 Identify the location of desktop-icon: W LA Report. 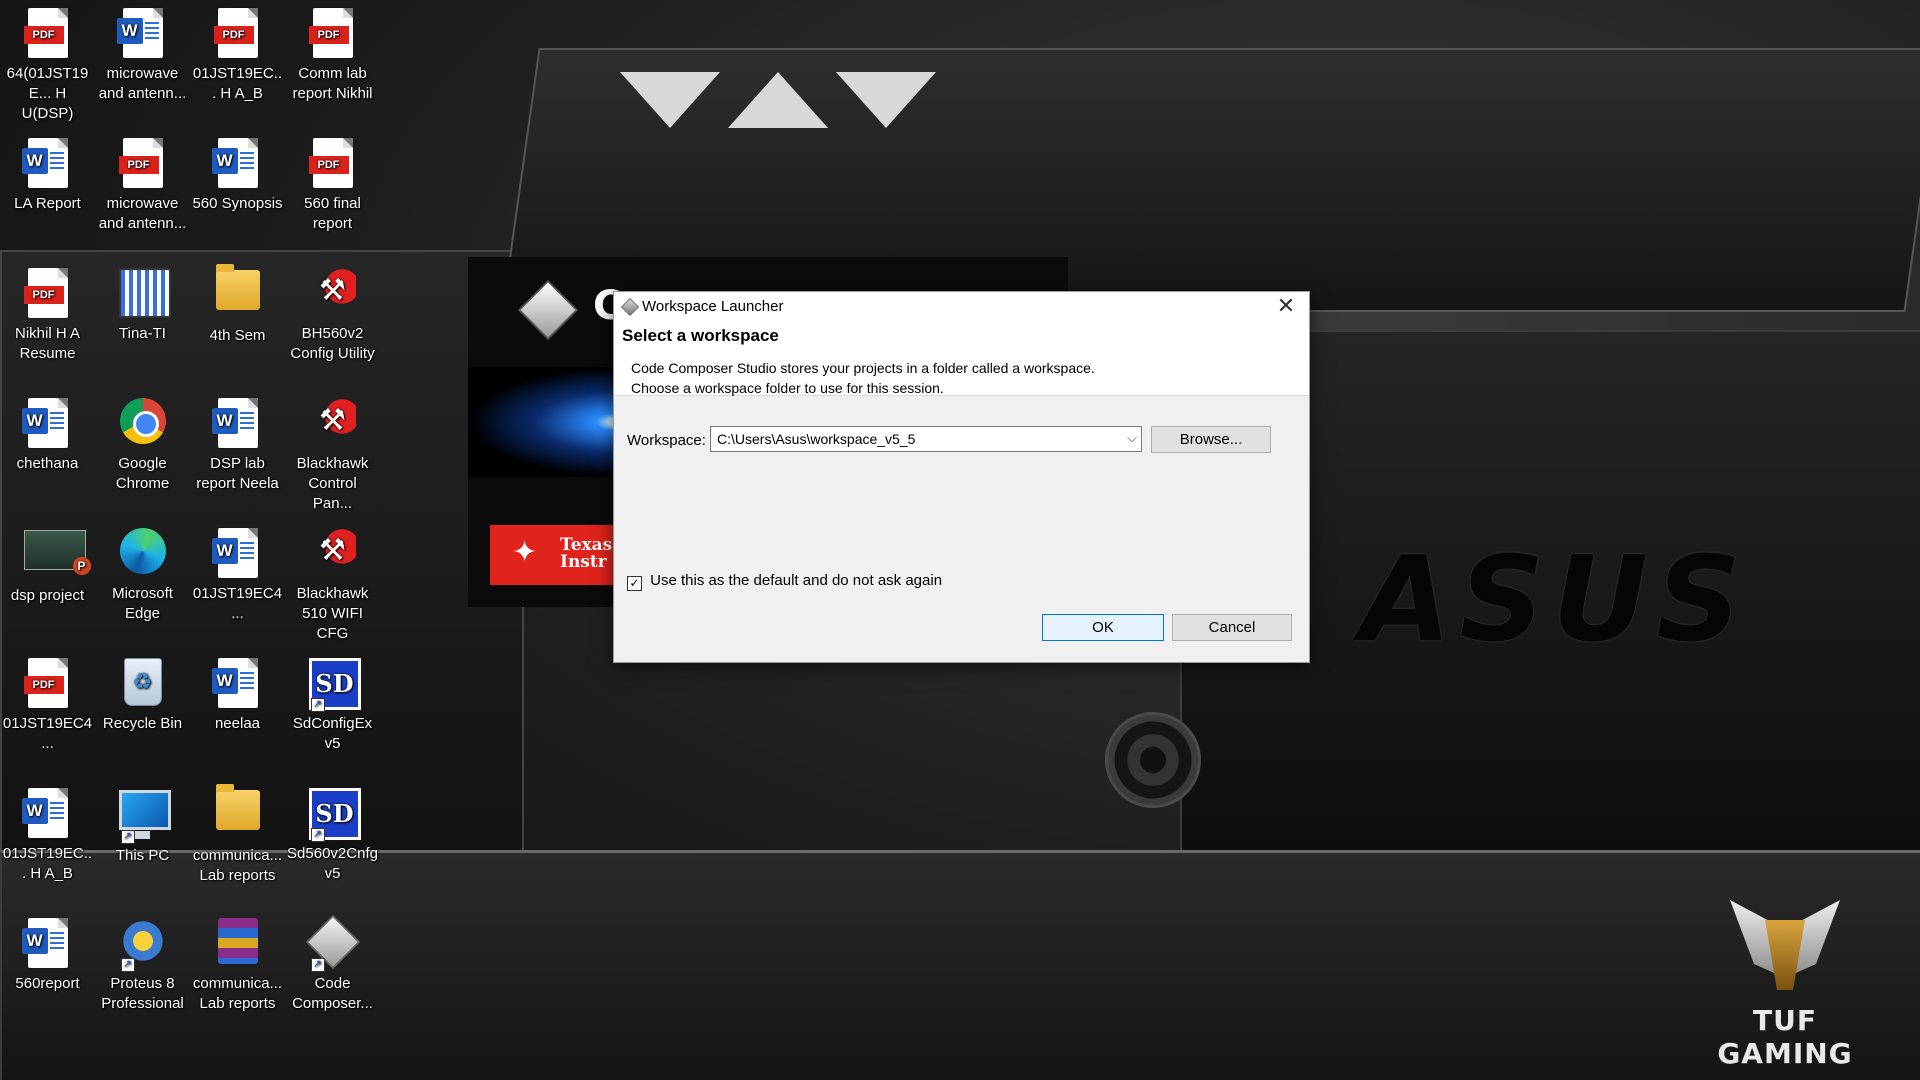
(47, 172).